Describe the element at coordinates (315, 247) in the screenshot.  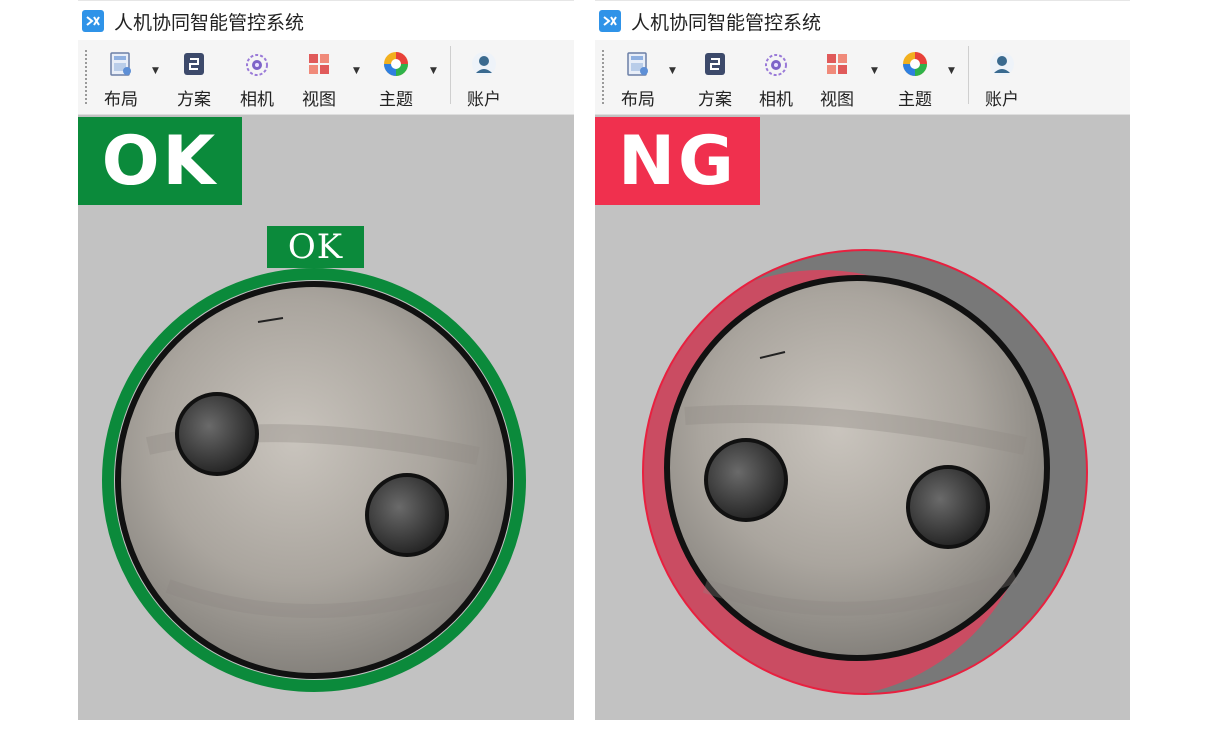
I see `part-ok-label: OK` at that location.